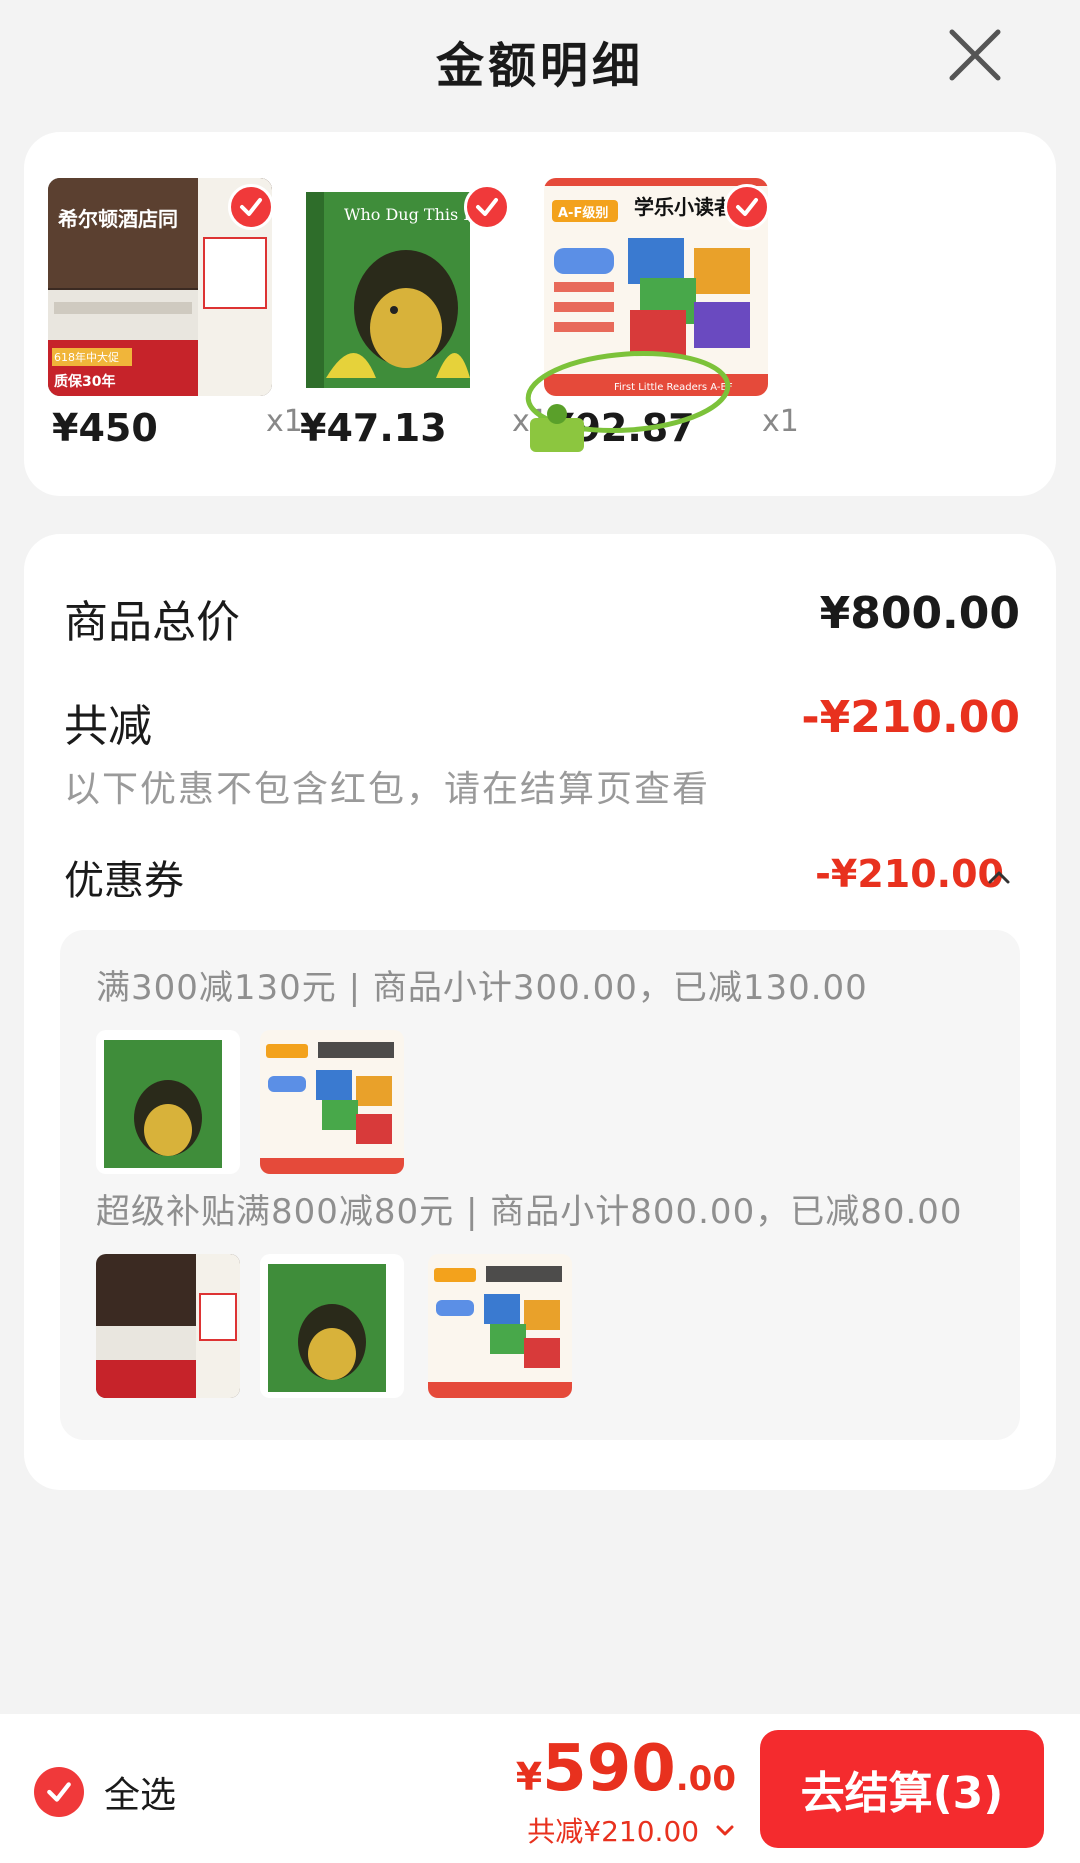  What do you see at coordinates (529, 1777) in the screenshot?
I see `currency-symbol: ¥` at bounding box center [529, 1777].